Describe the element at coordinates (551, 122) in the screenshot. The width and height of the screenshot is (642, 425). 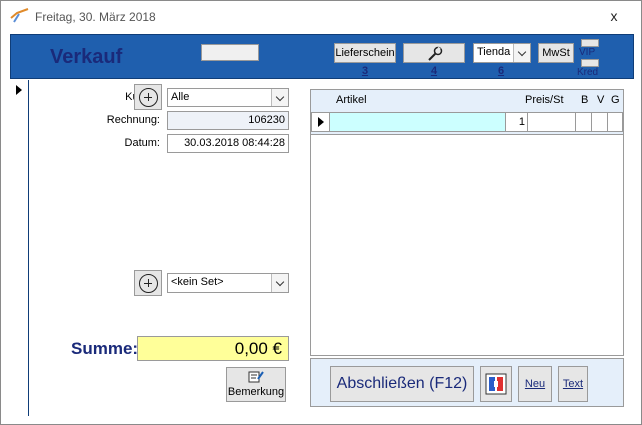
I see `preis-cell` at that location.